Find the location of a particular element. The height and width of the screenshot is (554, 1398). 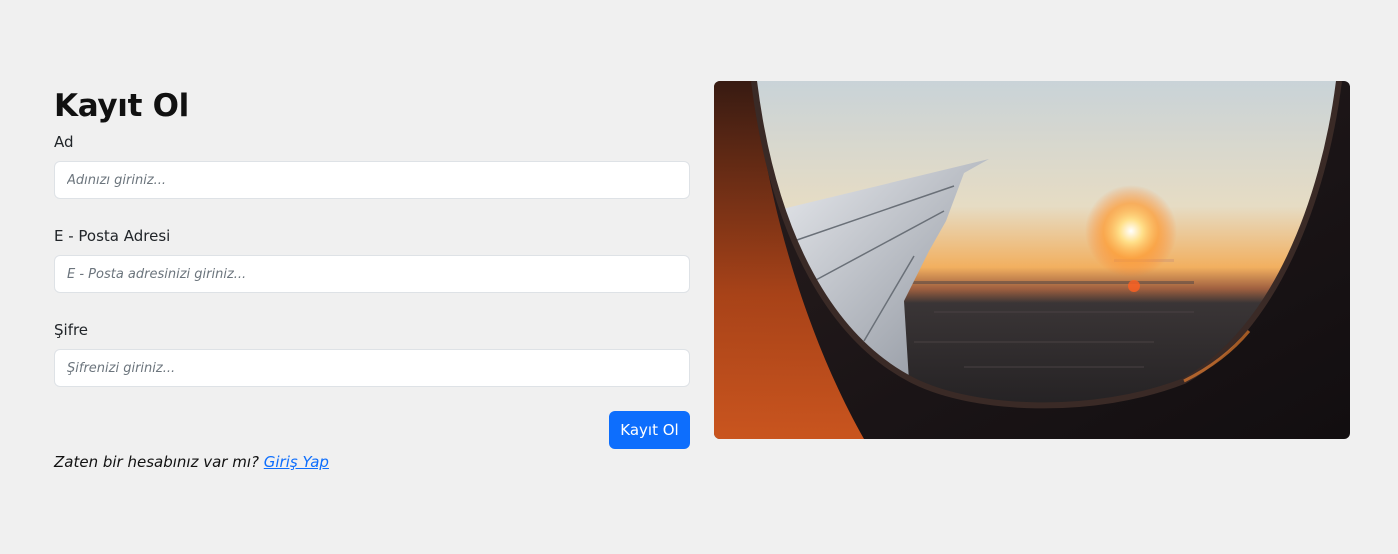

name-label: Ad is located at coordinates (64, 142).